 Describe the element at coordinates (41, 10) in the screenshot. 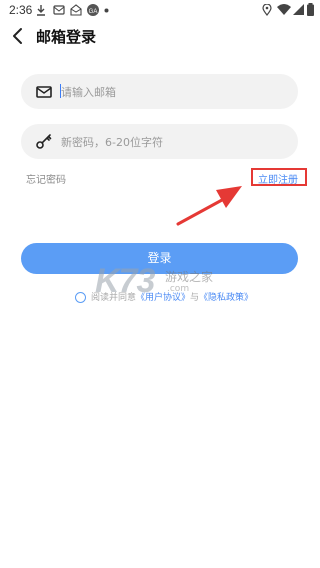

I see `download-icon` at that location.